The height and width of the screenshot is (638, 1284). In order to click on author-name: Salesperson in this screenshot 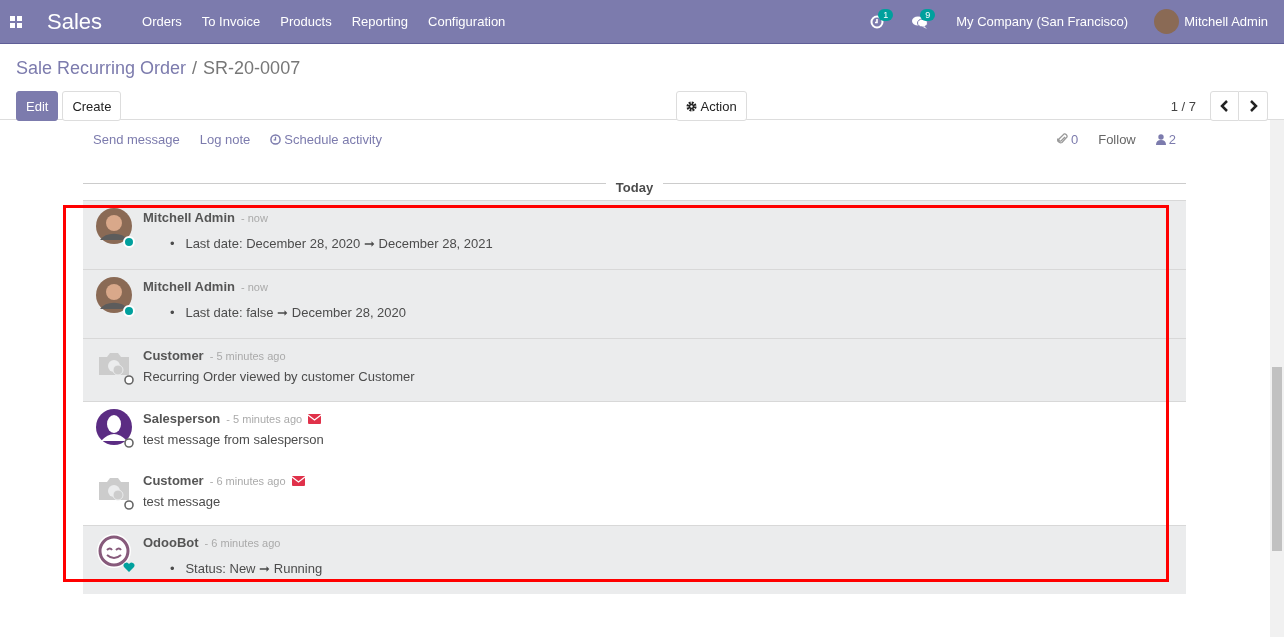, I will do `click(182, 418)`.